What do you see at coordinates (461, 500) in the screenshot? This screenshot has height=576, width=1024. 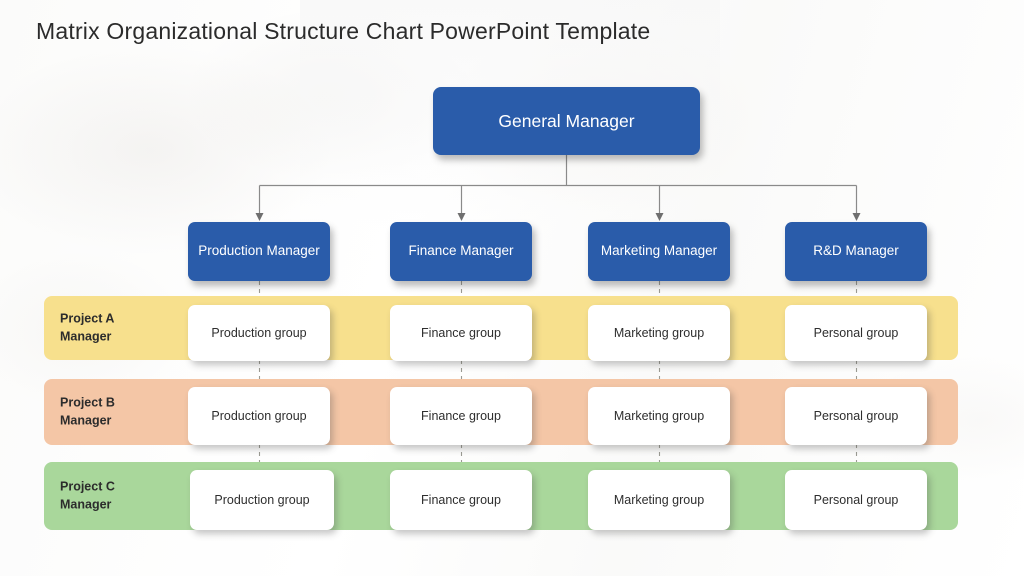 I see `cell-c-finance: Finance group` at bounding box center [461, 500].